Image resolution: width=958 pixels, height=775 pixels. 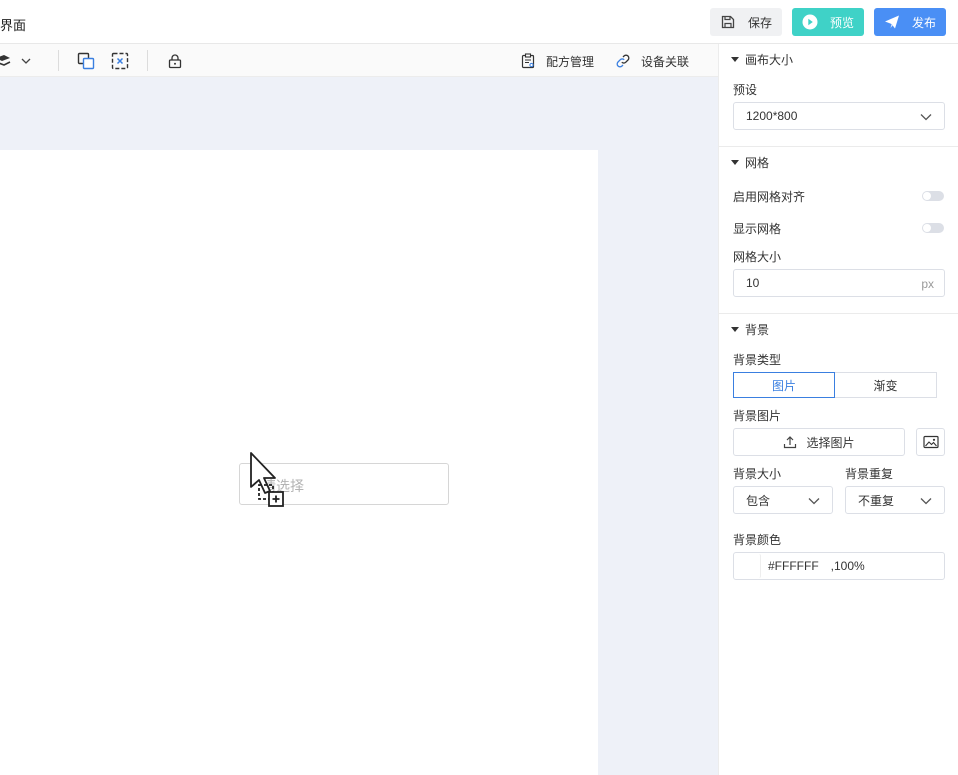 I want to click on save-button: 保存, so click(x=746, y=22).